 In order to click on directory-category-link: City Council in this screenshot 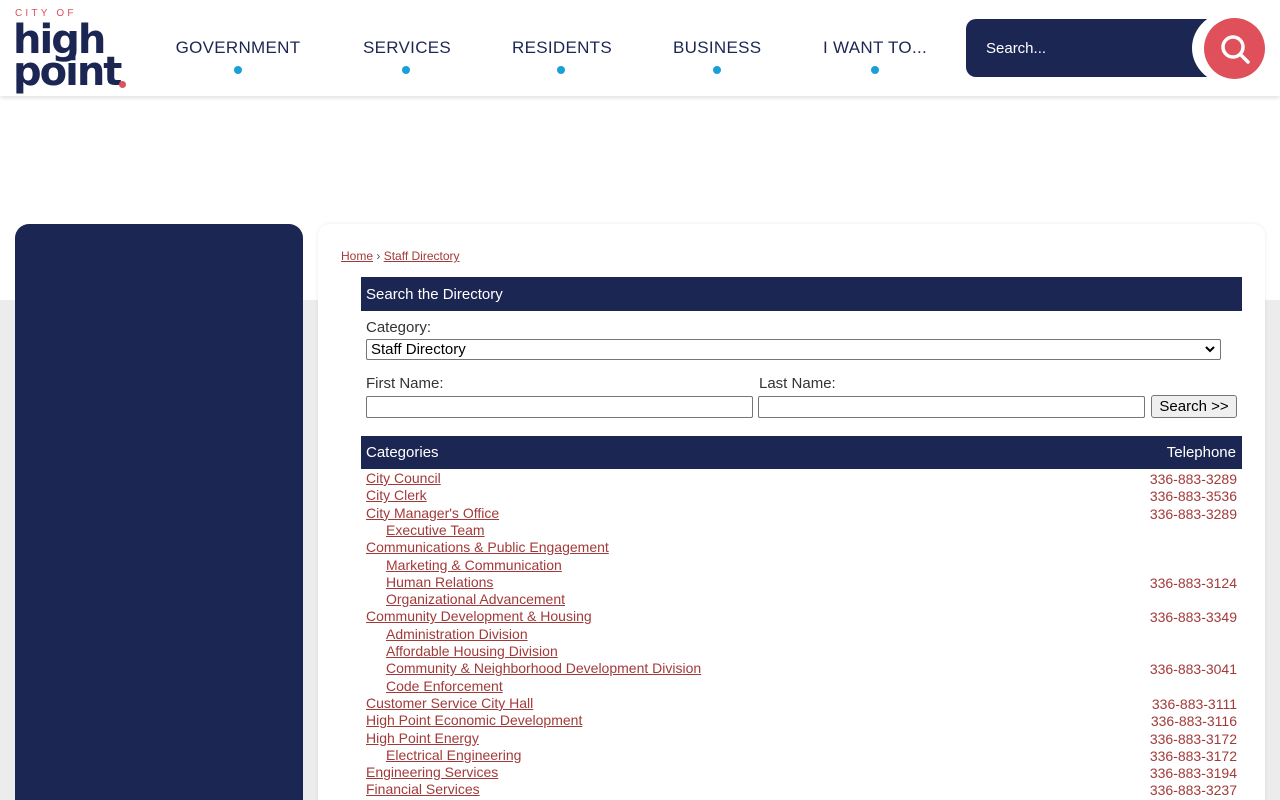, I will do `click(403, 478)`.